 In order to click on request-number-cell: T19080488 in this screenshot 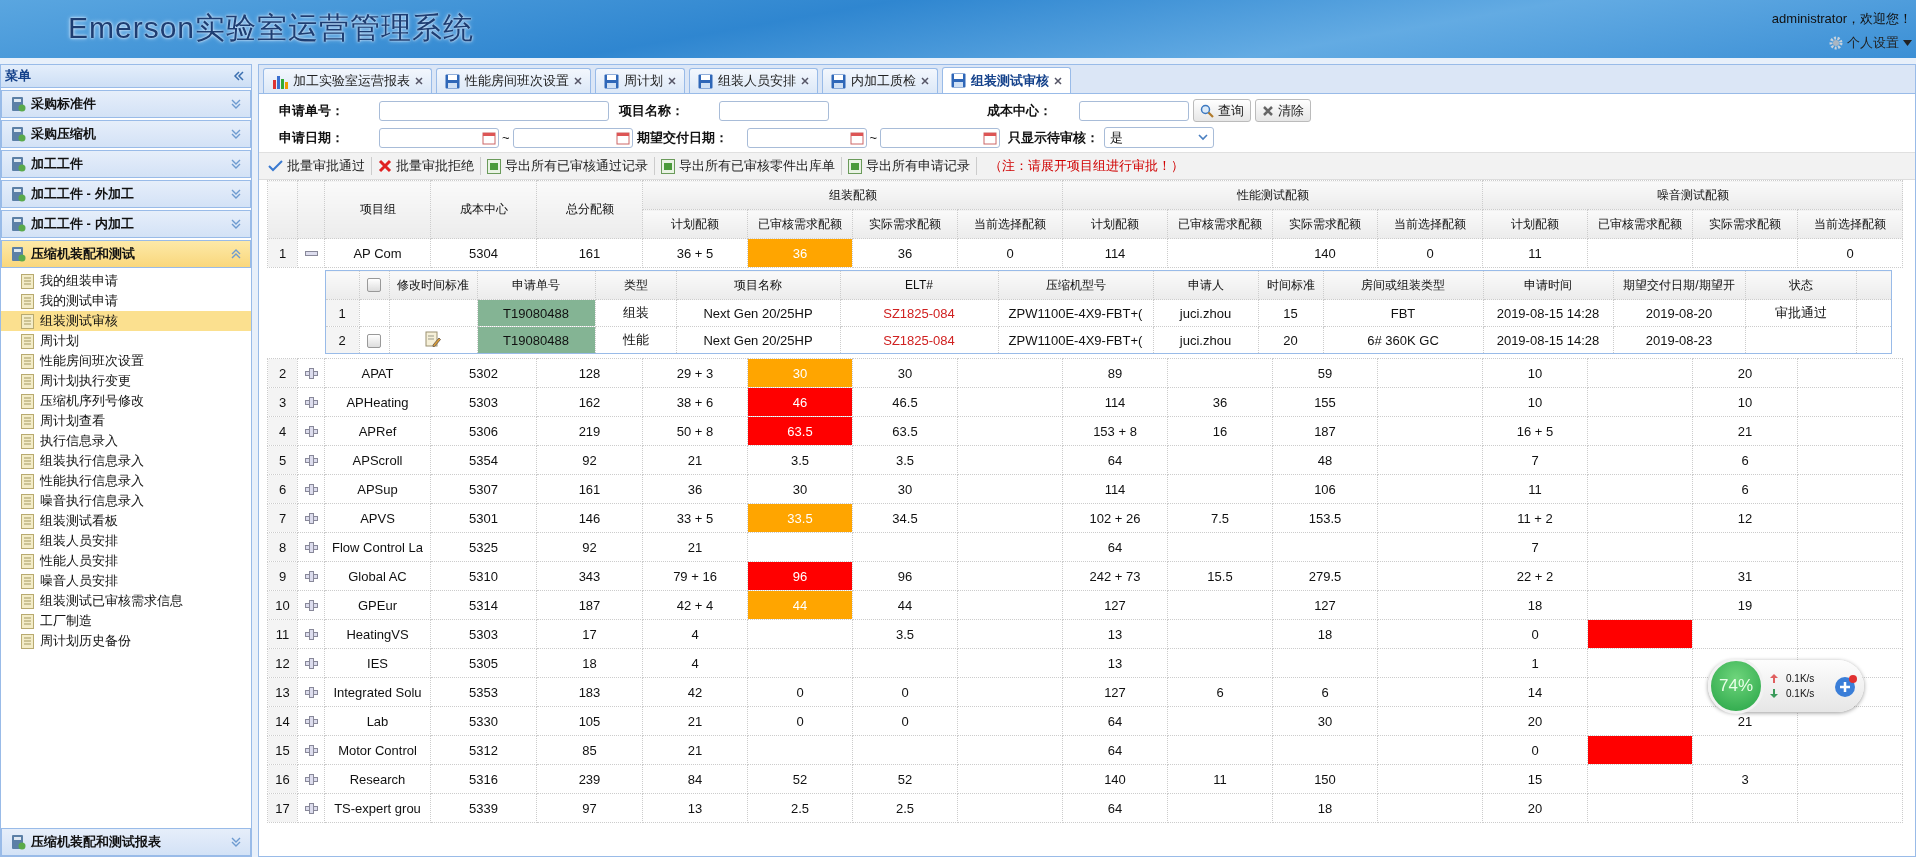, I will do `click(536, 313)`.